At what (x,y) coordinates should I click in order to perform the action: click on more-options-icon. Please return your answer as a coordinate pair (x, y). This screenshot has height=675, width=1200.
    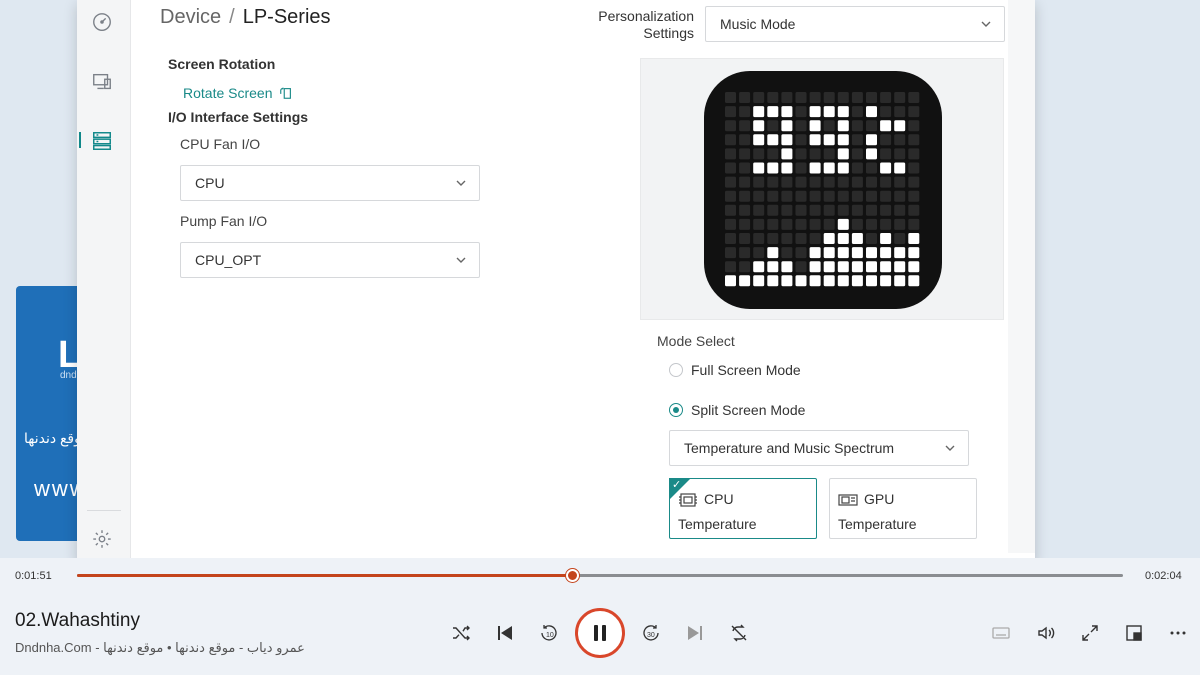
    Looking at the image, I should click on (1178, 633).